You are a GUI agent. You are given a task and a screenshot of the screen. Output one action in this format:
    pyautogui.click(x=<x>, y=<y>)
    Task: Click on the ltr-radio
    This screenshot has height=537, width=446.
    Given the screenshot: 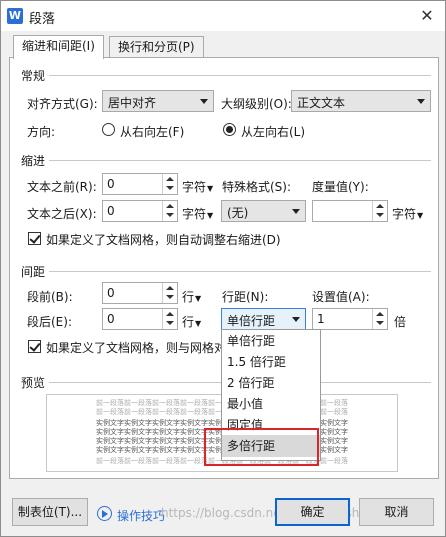 What is the action you would take?
    pyautogui.click(x=229, y=129)
    